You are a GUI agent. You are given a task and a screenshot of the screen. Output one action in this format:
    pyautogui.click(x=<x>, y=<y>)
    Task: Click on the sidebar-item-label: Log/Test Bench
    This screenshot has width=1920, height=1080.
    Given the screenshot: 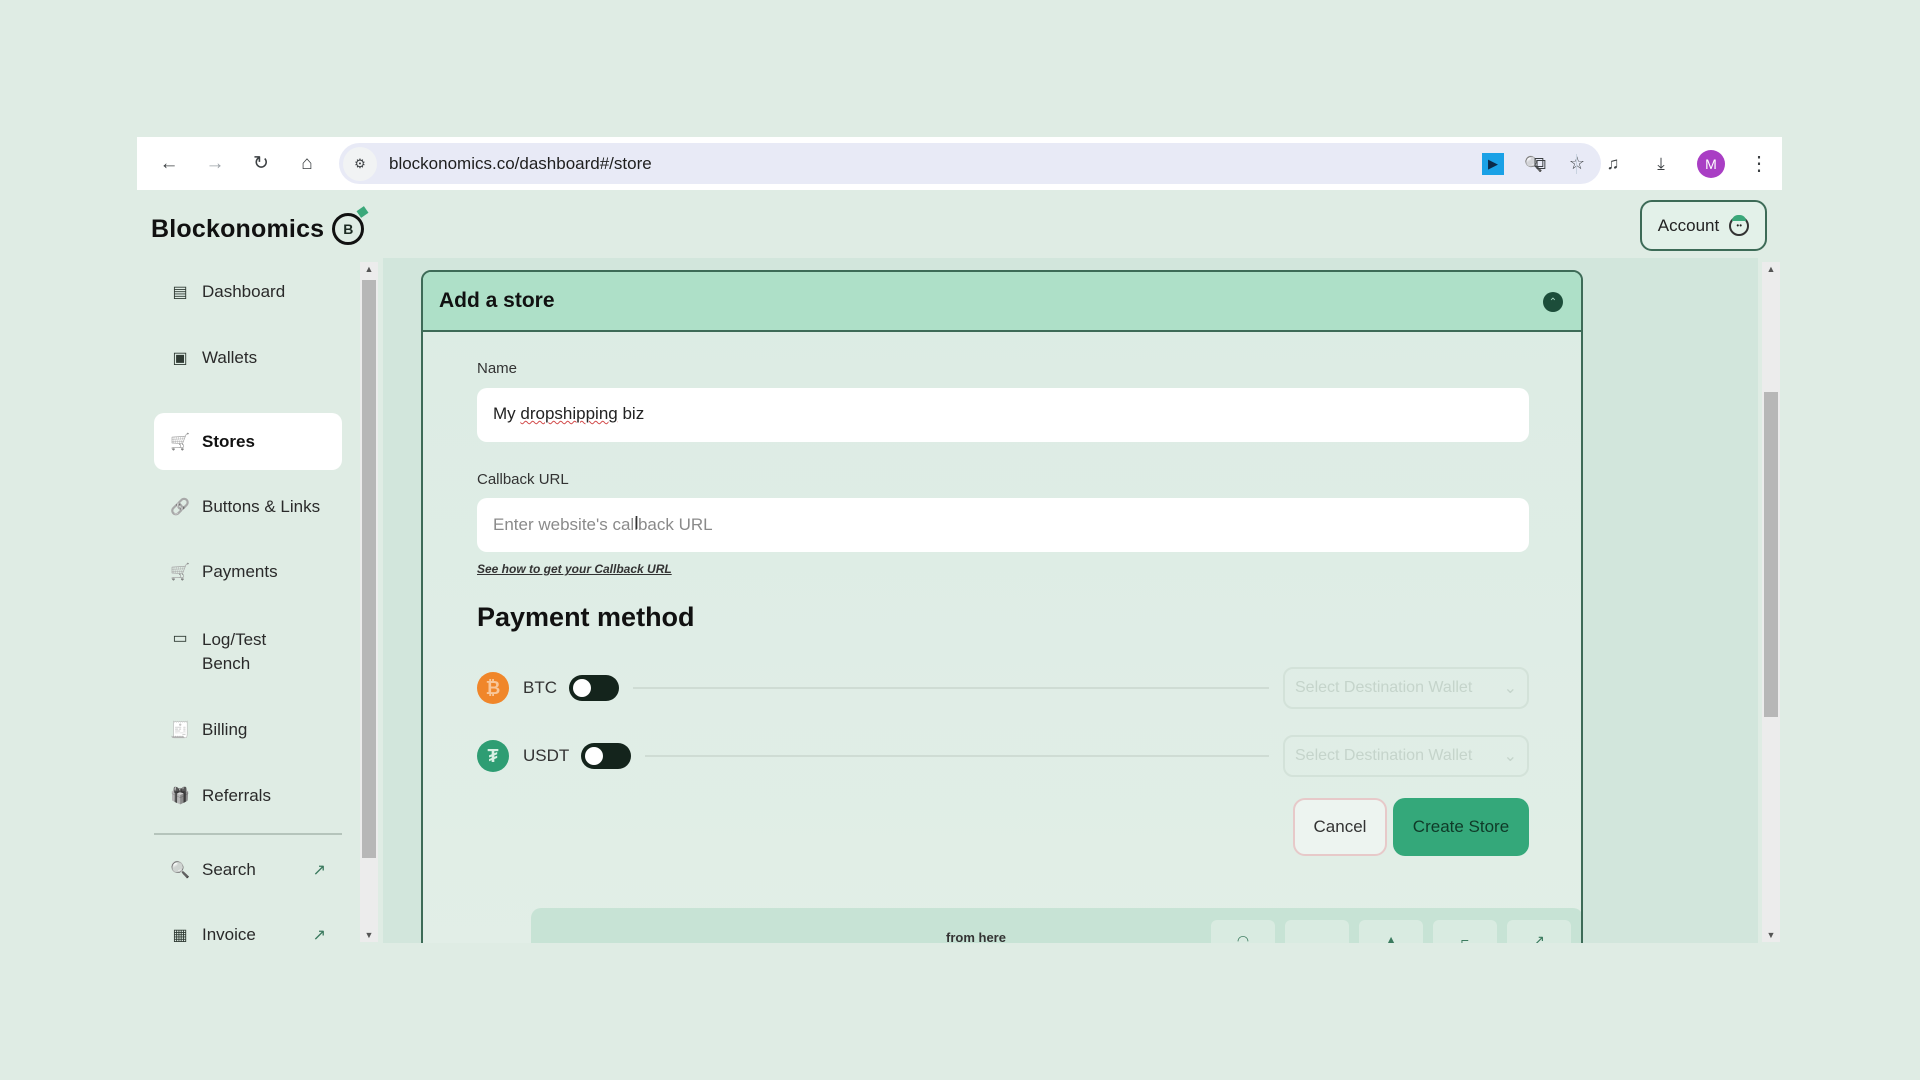 What is the action you would take?
    pyautogui.click(x=234, y=651)
    